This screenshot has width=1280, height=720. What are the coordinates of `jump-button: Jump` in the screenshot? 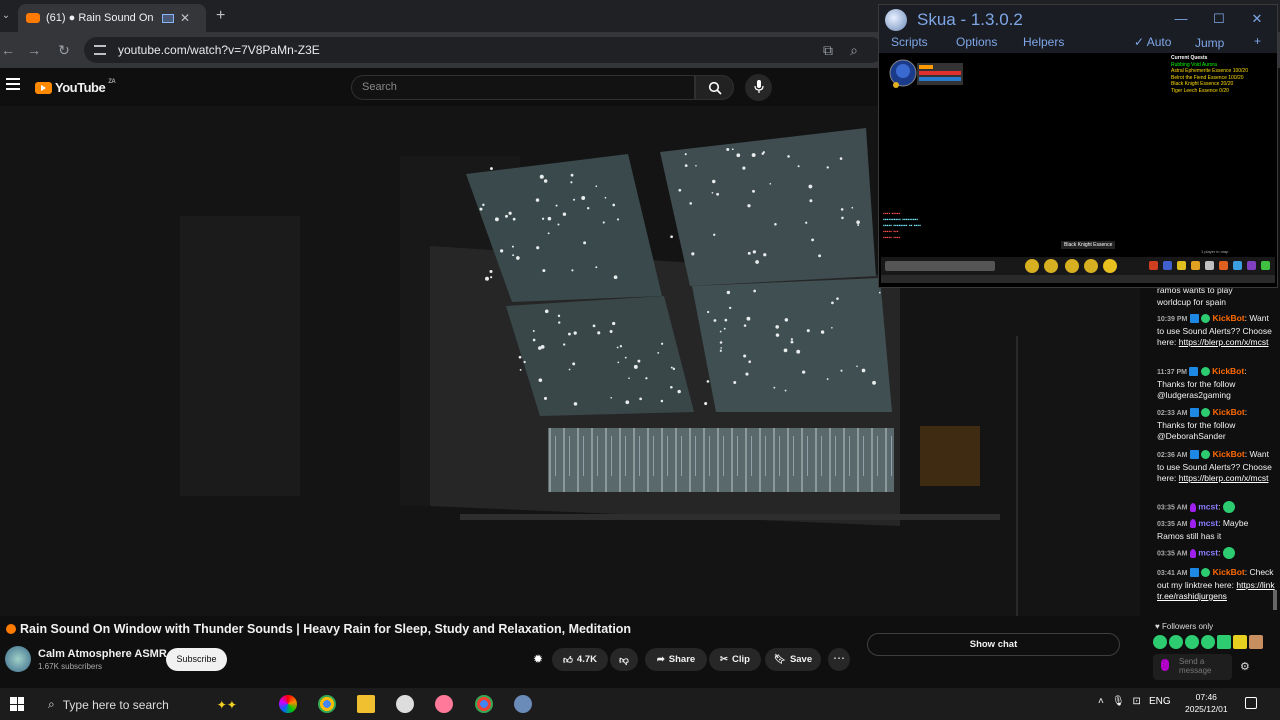 It's located at (1209, 43).